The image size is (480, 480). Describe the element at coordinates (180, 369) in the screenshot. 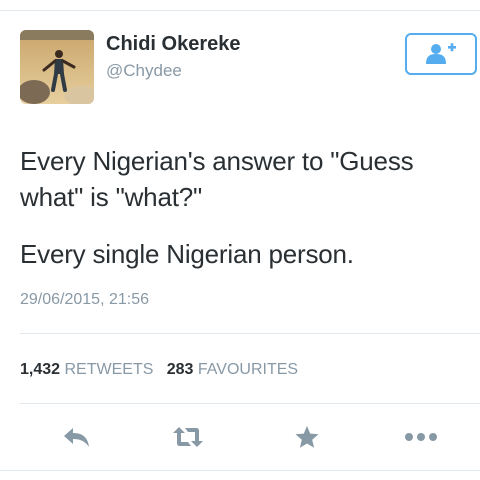

I see `favourites-count: 283` at that location.